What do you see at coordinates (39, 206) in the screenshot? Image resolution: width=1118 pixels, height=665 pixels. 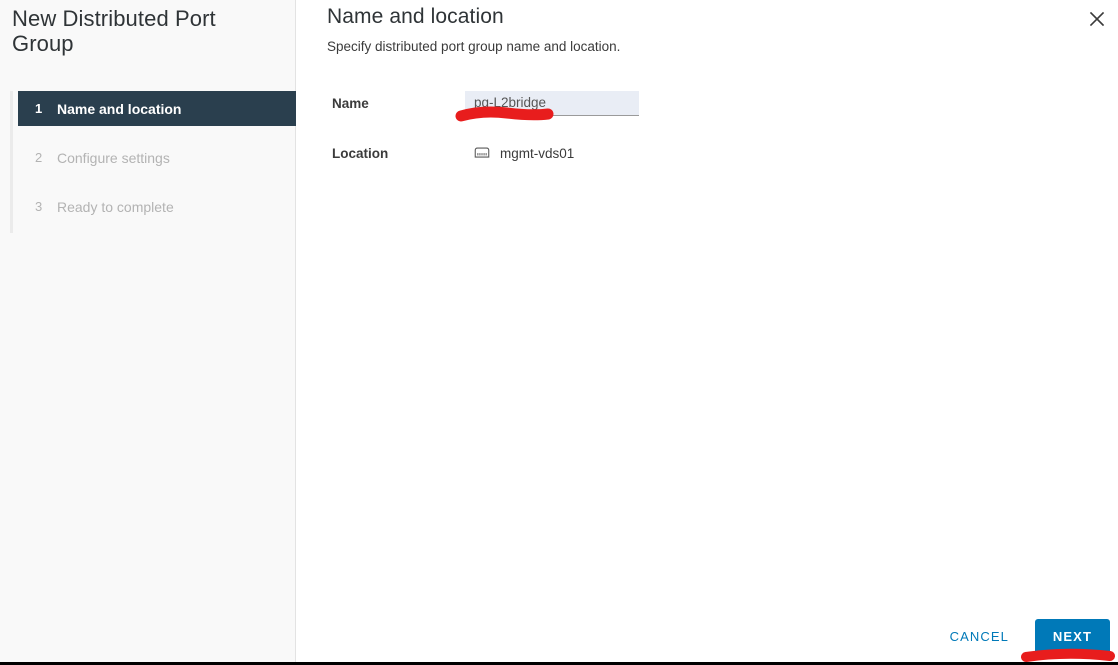 I see `step-number: 3` at bounding box center [39, 206].